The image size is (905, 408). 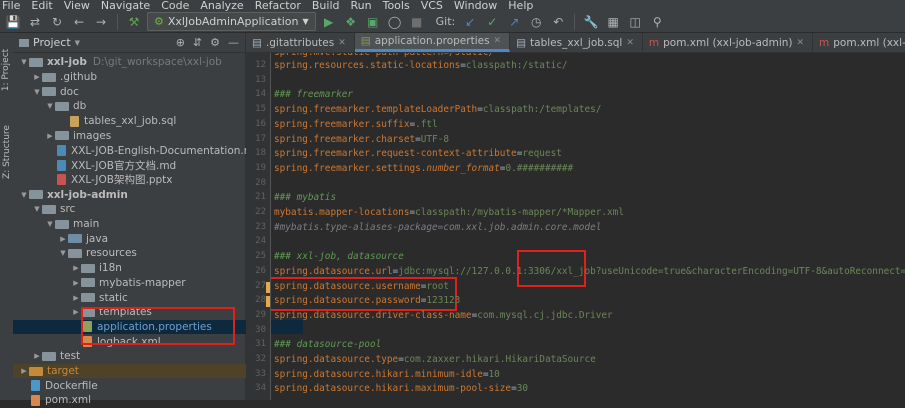 What do you see at coordinates (145, 224) in the screenshot?
I see `tree-item: ▼ main` at bounding box center [145, 224].